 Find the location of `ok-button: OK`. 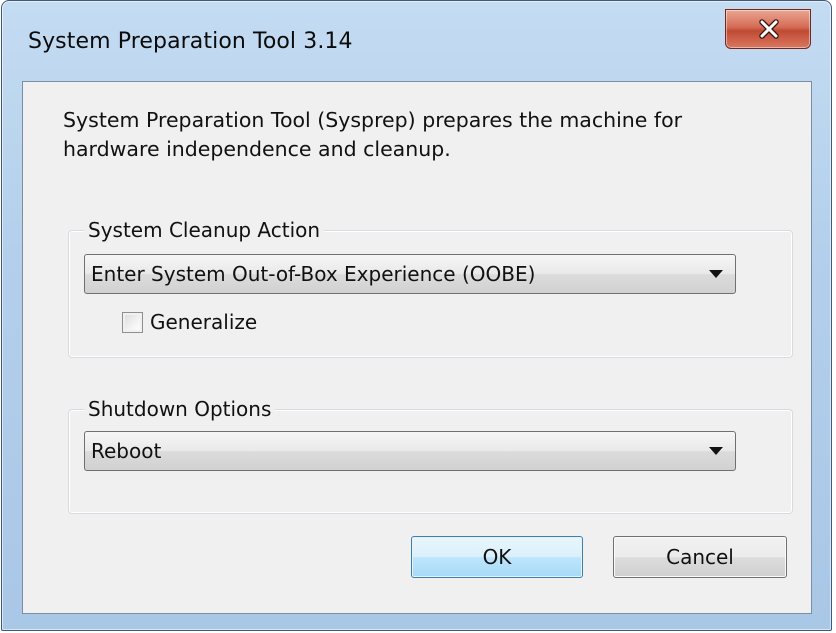

ok-button: OK is located at coordinates (497, 557).